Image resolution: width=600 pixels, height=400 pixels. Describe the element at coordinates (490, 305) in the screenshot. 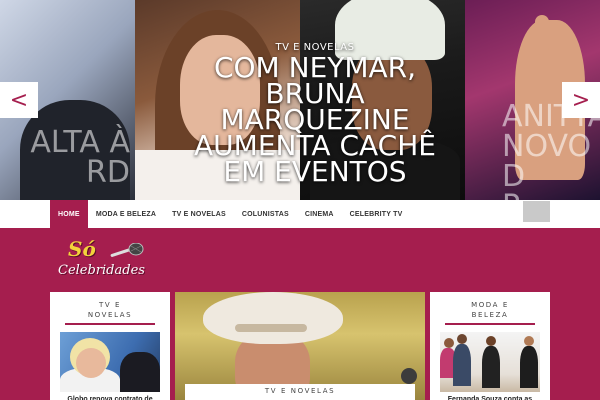

I see `card-category-line: MODA E` at that location.